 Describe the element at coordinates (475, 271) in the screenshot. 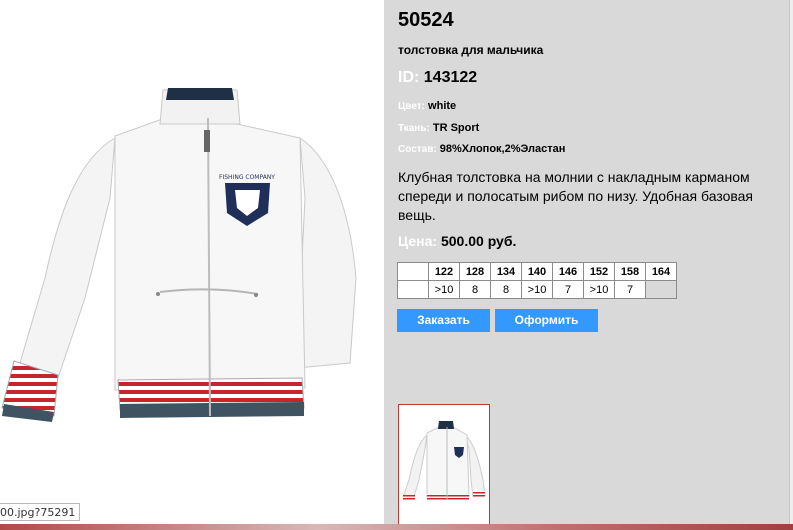

I see `size-cell: 128` at that location.